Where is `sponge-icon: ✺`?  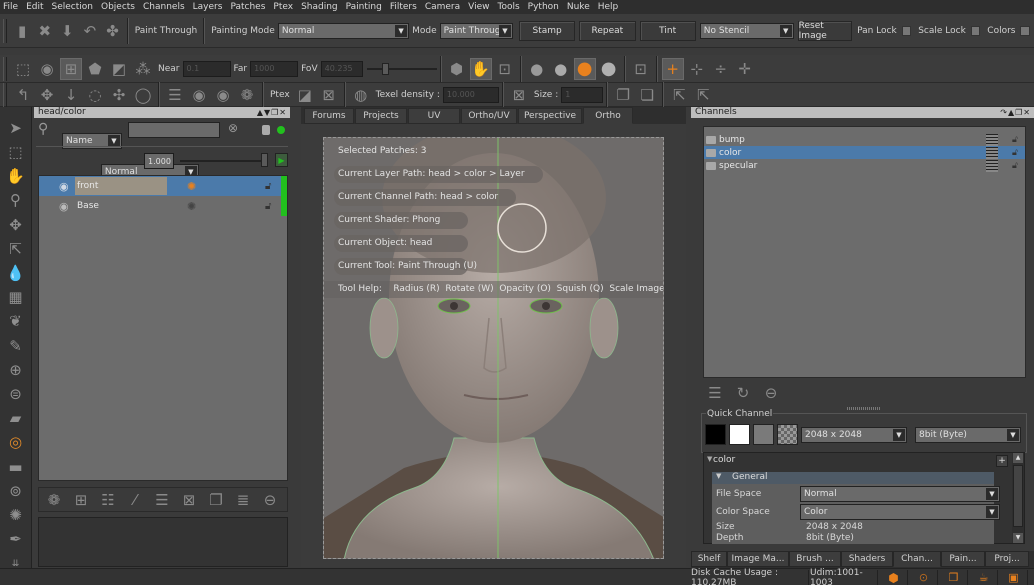
sponge-icon: ✺ is located at coordinates (16, 515).